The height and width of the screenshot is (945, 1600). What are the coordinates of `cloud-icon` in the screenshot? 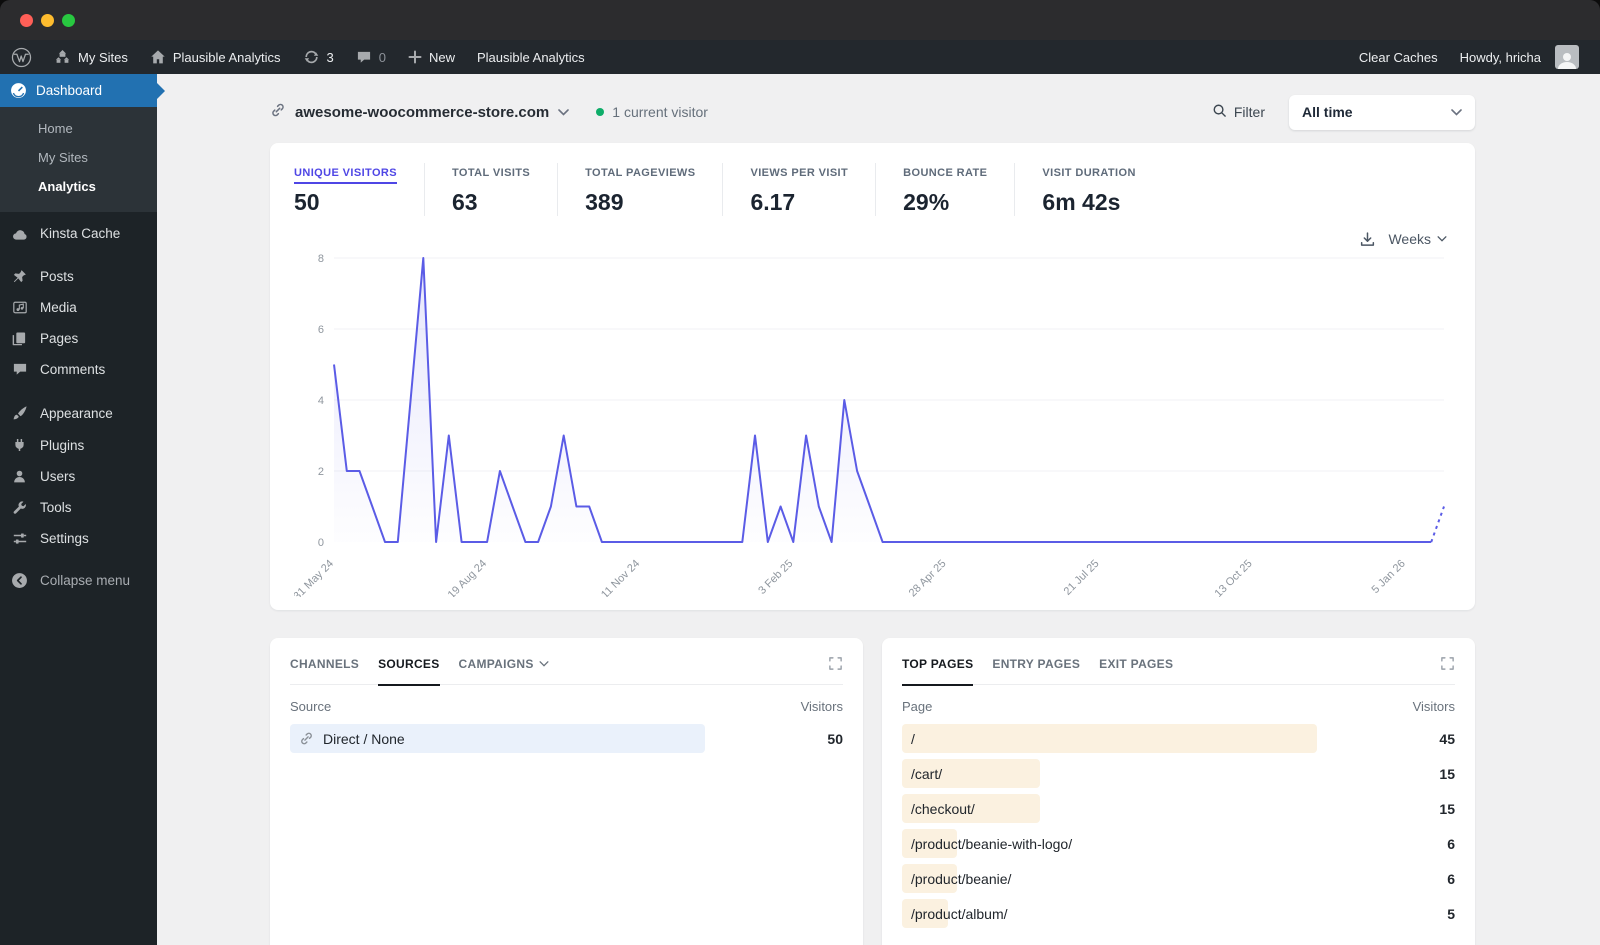 It's located at (19, 234).